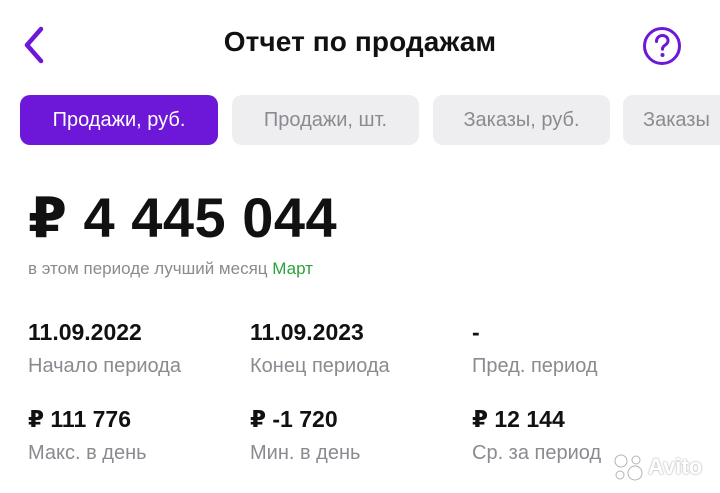 This screenshot has height=493, width=720. I want to click on period-subtitle: в этом периоде лучший месяц Март, so click(170, 269).